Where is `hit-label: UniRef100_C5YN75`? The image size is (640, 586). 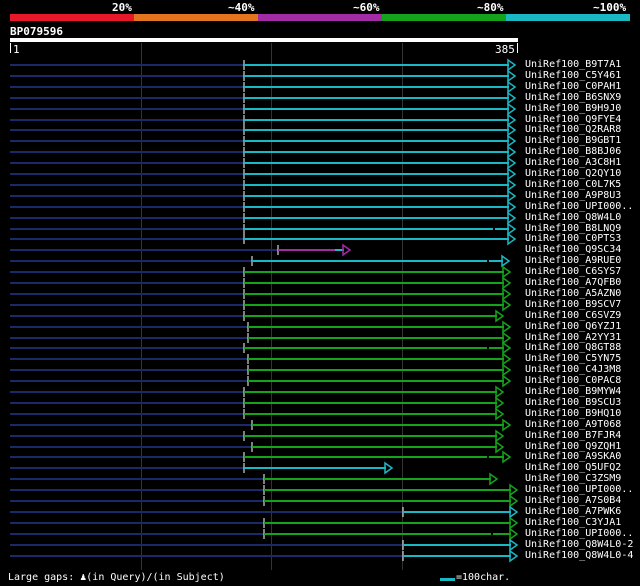 hit-label: UniRef100_C5YN75 is located at coordinates (573, 358).